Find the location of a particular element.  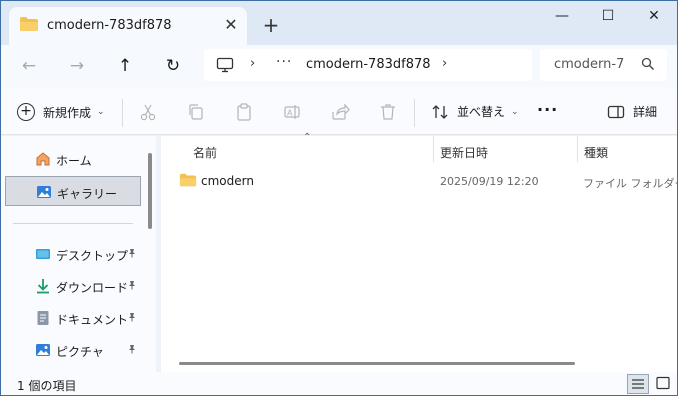

sidebar-item-gallery: ギャラリー is located at coordinates (73, 191).